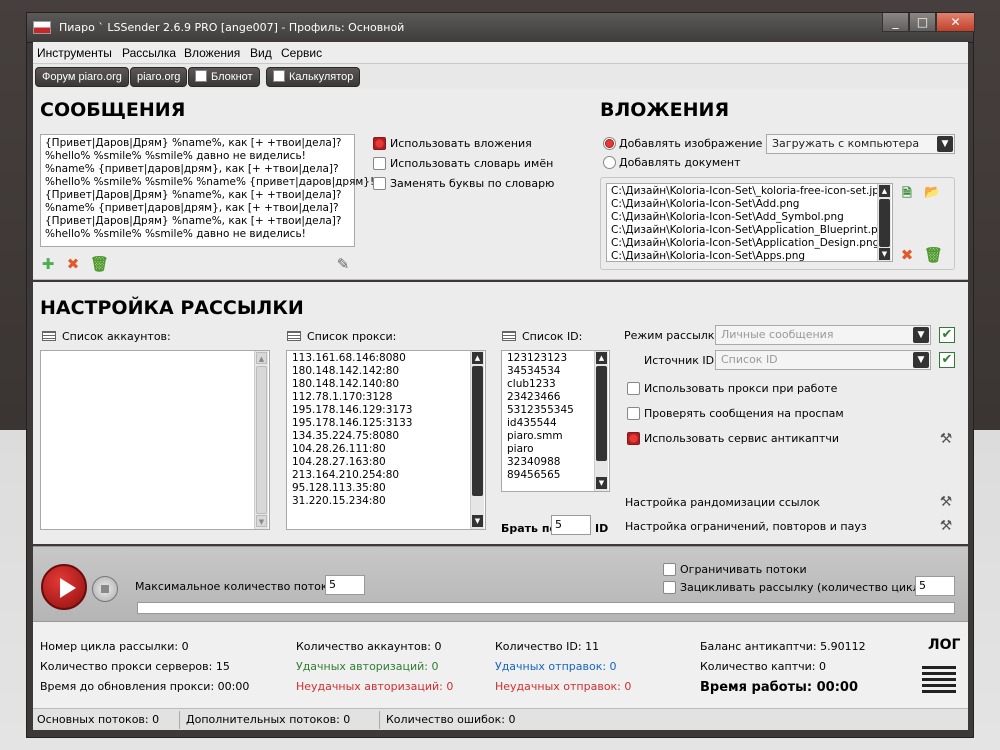 This screenshot has width=1000, height=750. Describe the element at coordinates (345, 585) in the screenshot. I see `max-threads-input: 5` at that location.